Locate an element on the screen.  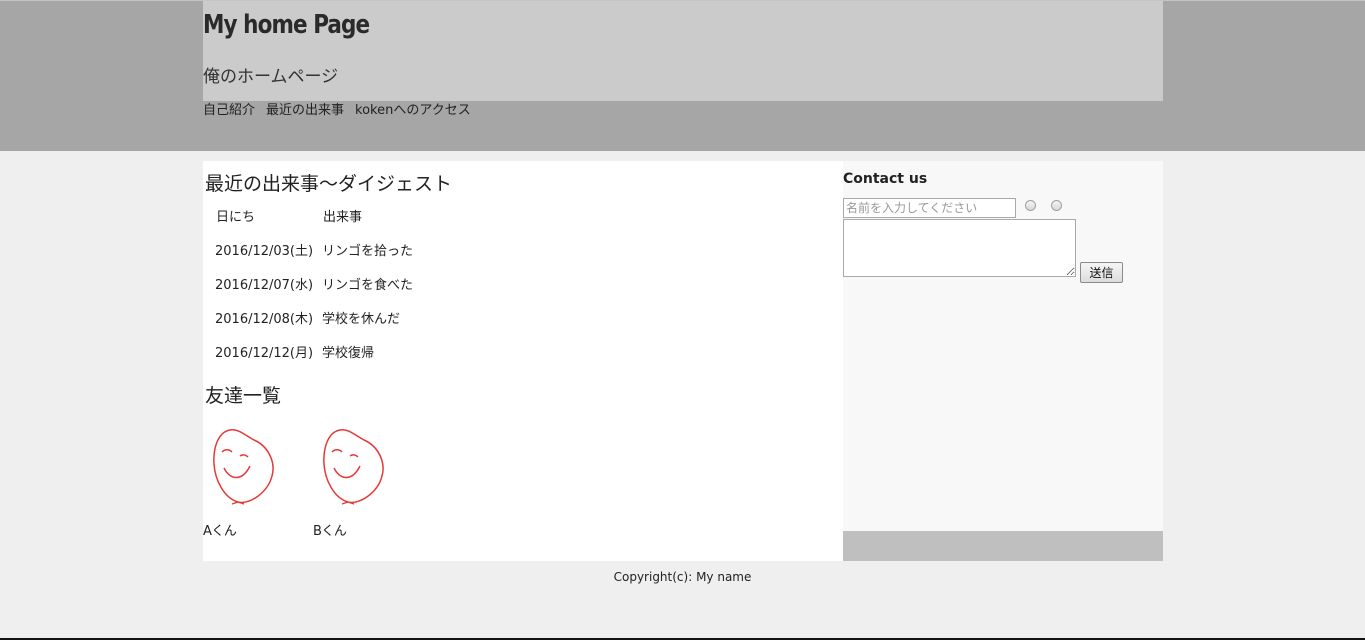
nav-item-access: kokenへのアクセス is located at coordinates (413, 108).